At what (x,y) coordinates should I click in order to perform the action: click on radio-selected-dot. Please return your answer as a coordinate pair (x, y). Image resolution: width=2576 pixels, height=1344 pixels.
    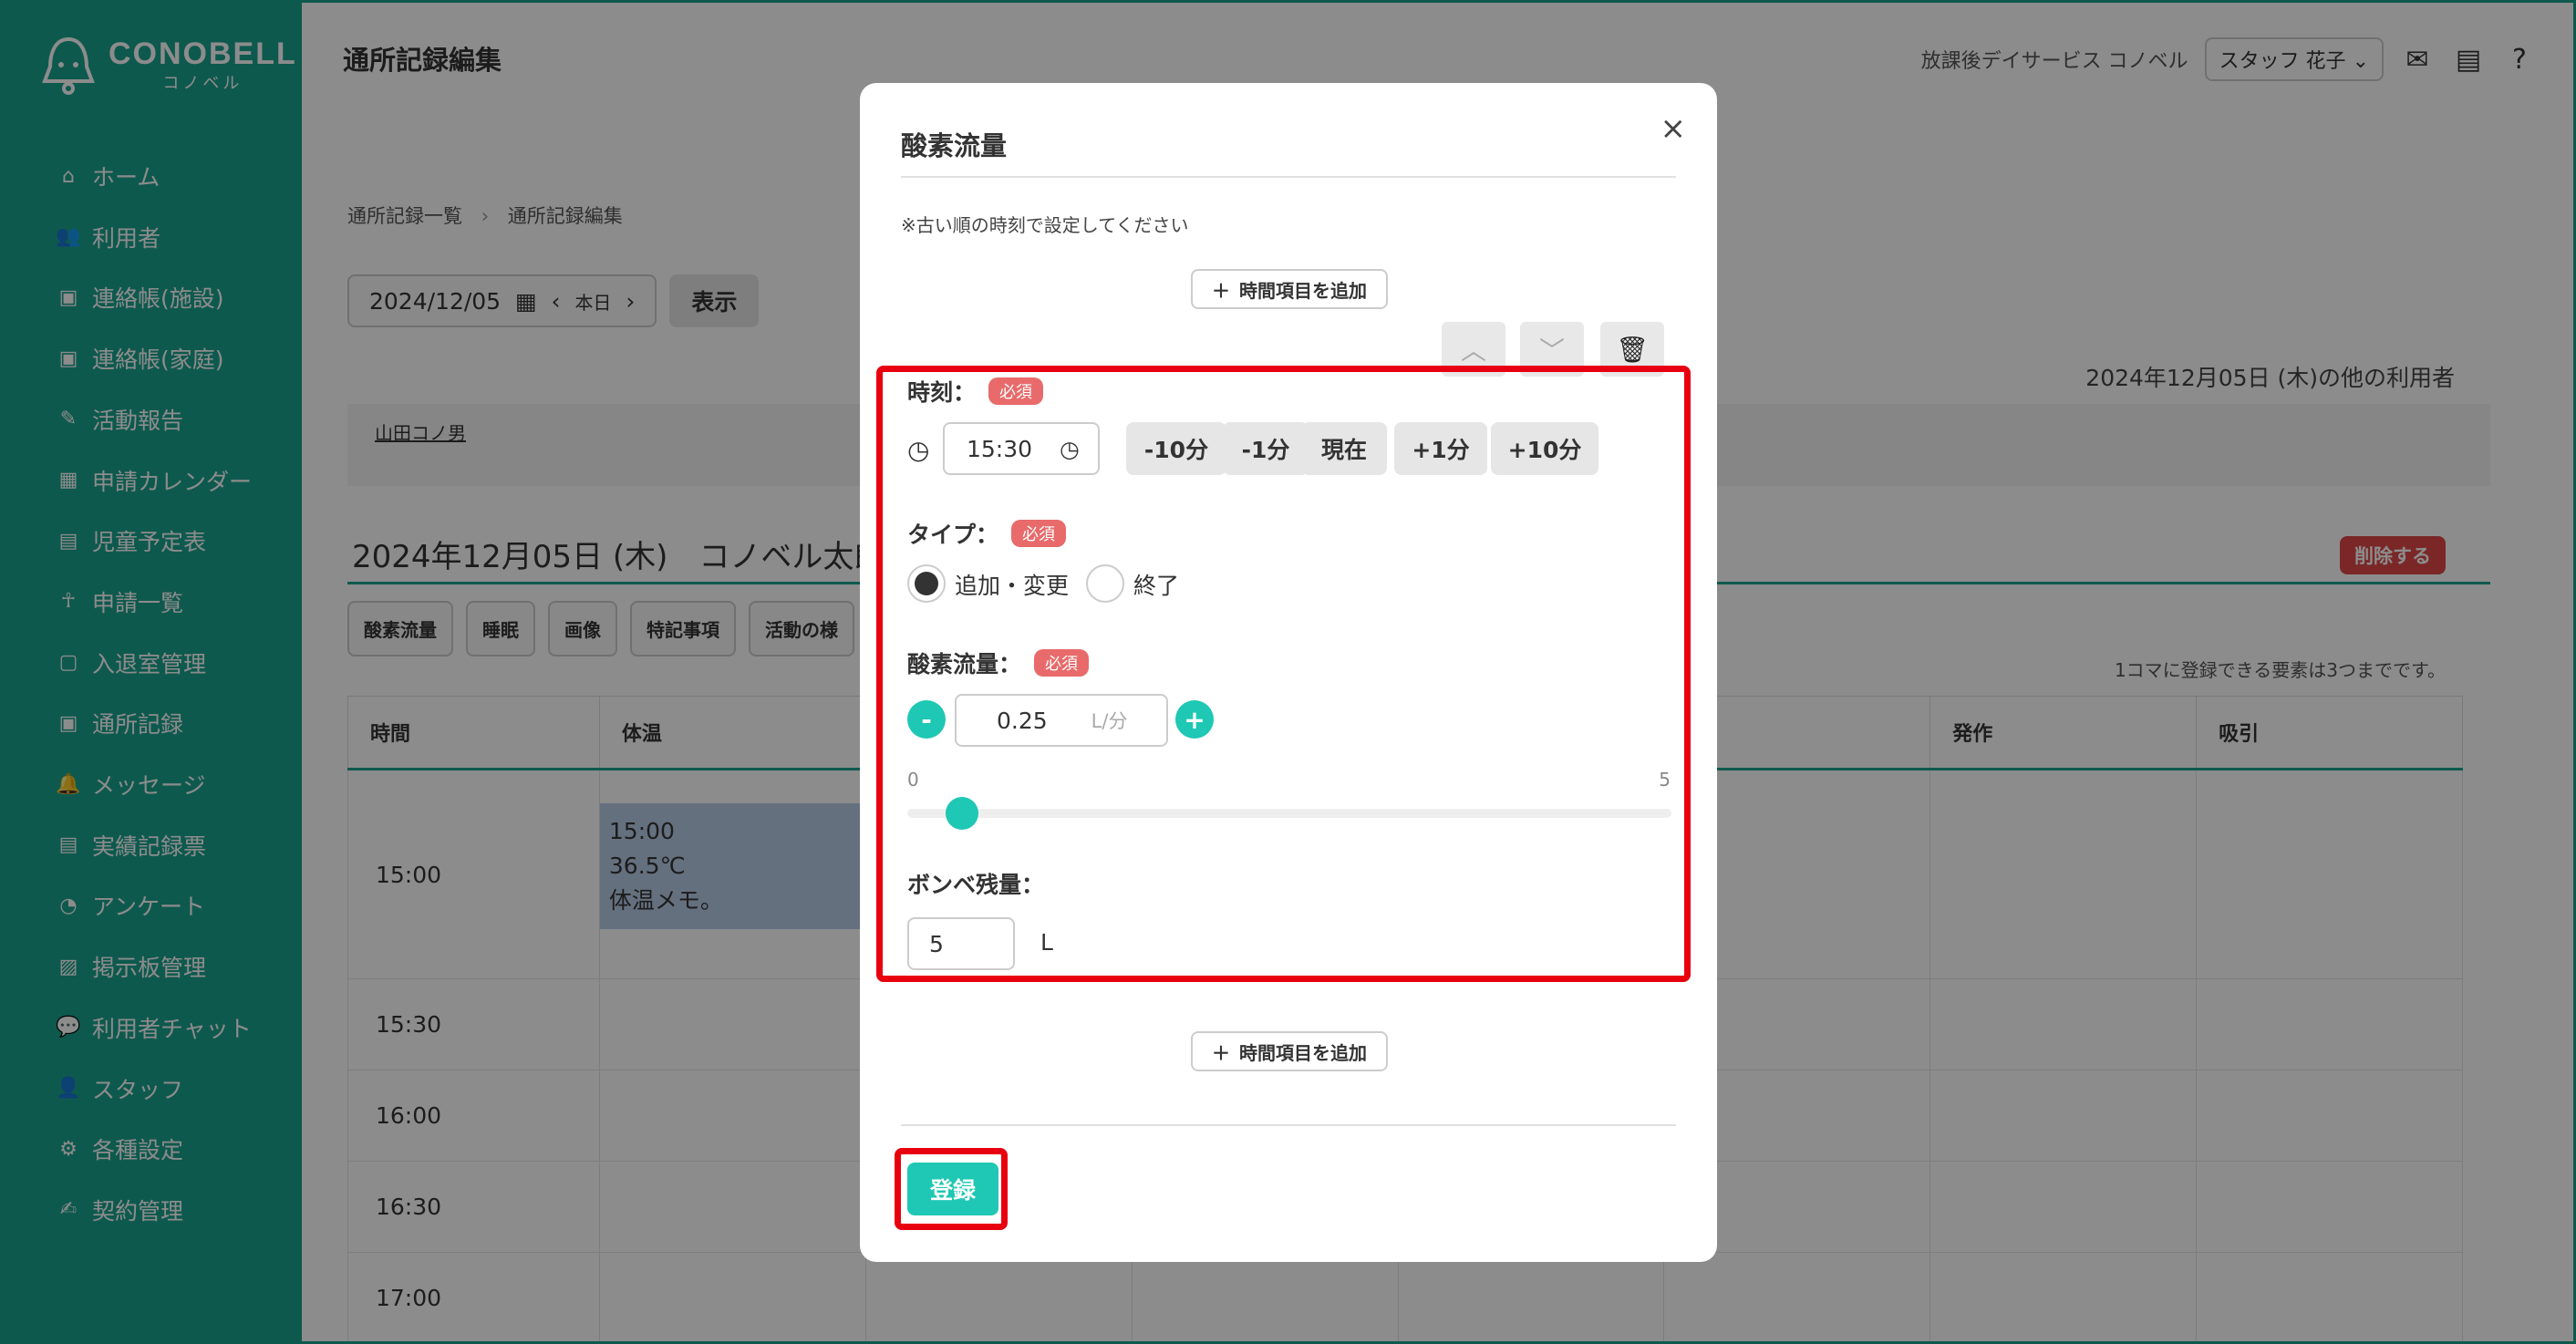
    Looking at the image, I should click on (926, 583).